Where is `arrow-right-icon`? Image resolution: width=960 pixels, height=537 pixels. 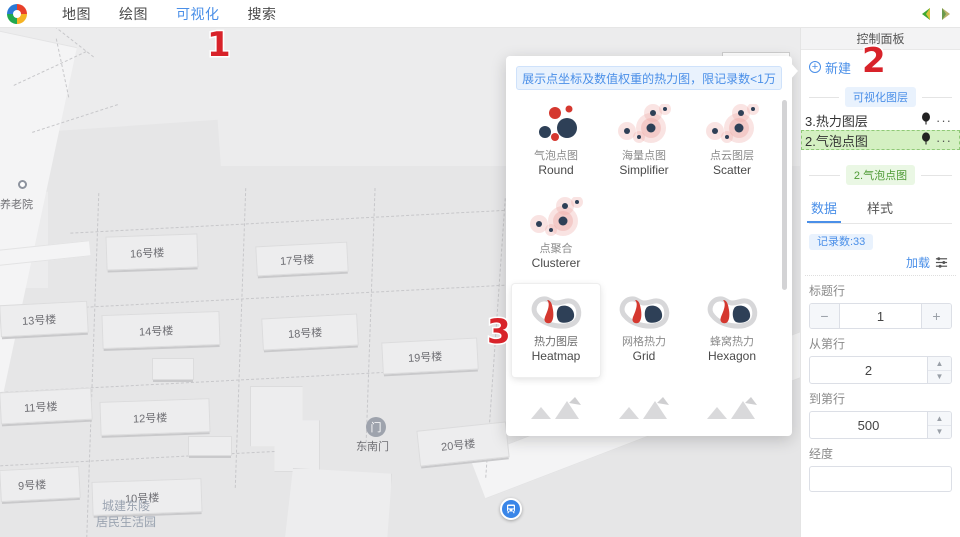 arrow-right-icon is located at coordinates (946, 14).